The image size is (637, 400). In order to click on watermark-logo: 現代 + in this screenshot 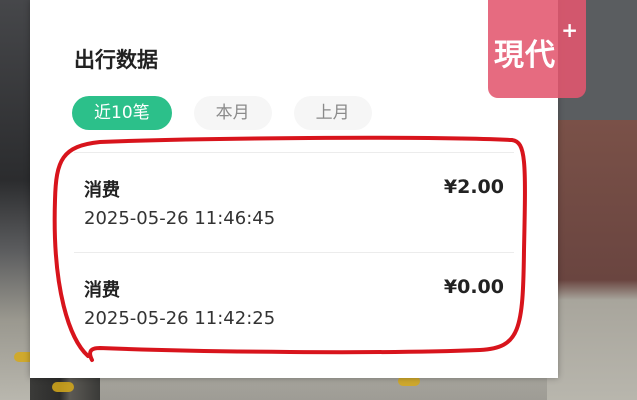, I will do `click(537, 49)`.